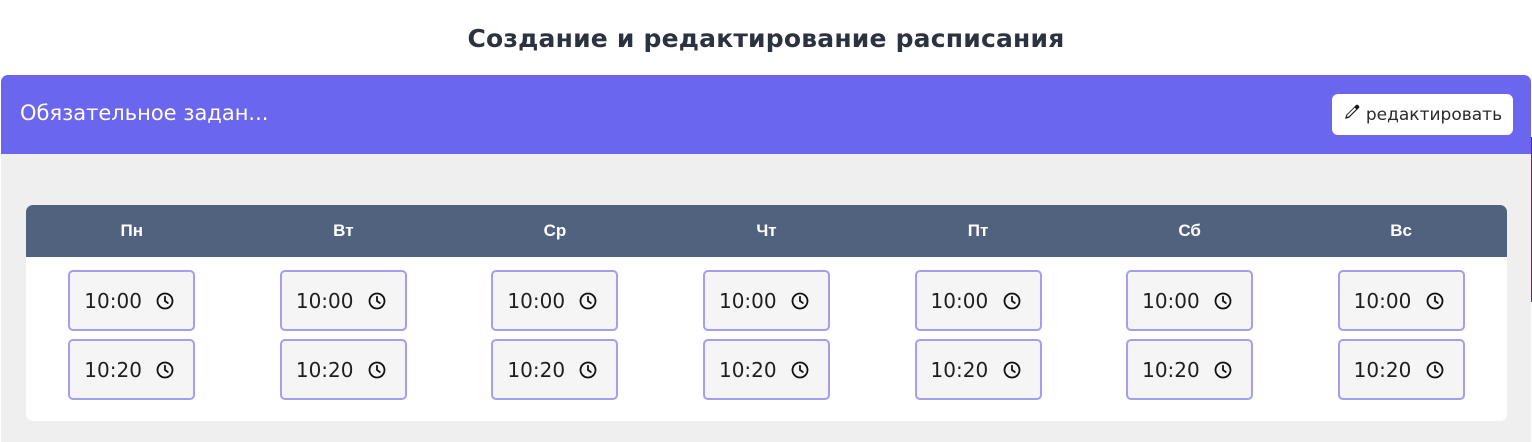 This screenshot has height=442, width=1532. Describe the element at coordinates (1401, 230) in the screenshot. I see `day-label: Вс` at that location.